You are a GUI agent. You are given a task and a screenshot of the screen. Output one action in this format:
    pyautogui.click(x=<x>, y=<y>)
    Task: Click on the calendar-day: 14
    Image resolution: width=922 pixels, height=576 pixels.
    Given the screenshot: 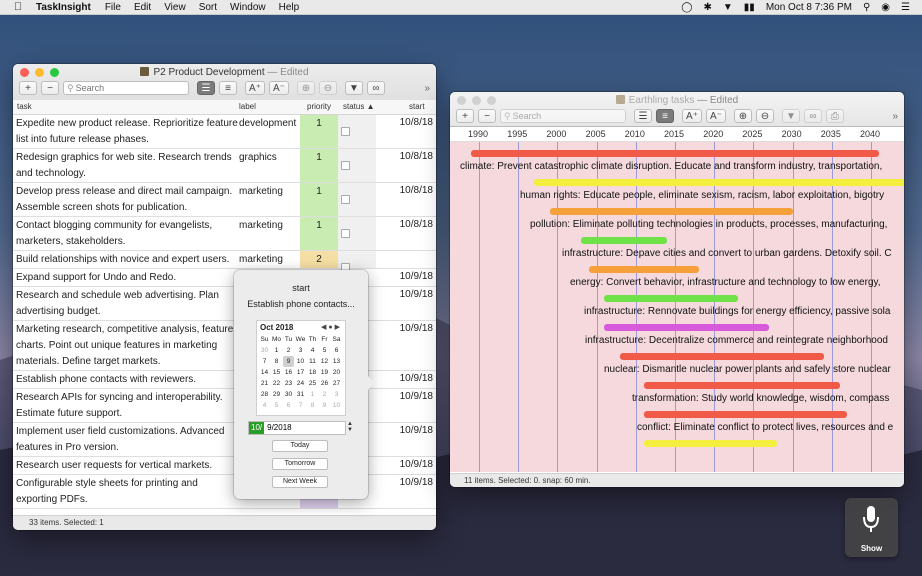 What is the action you would take?
    pyautogui.click(x=264, y=372)
    